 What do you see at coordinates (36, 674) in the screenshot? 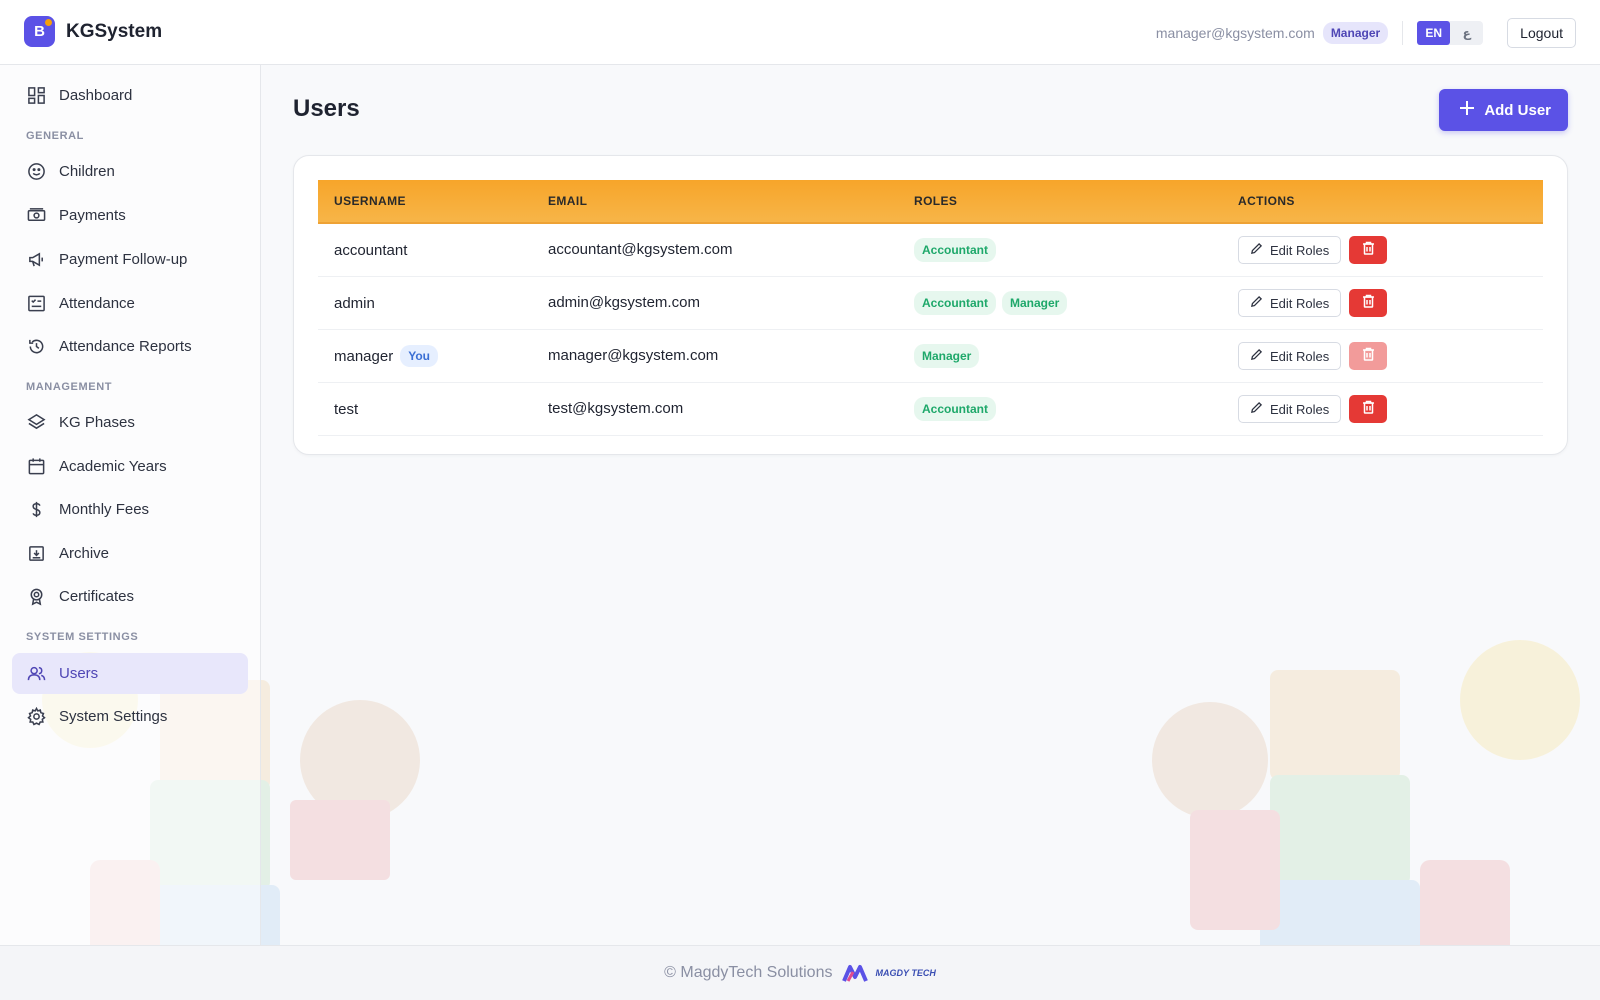
I see `users-icon` at bounding box center [36, 674].